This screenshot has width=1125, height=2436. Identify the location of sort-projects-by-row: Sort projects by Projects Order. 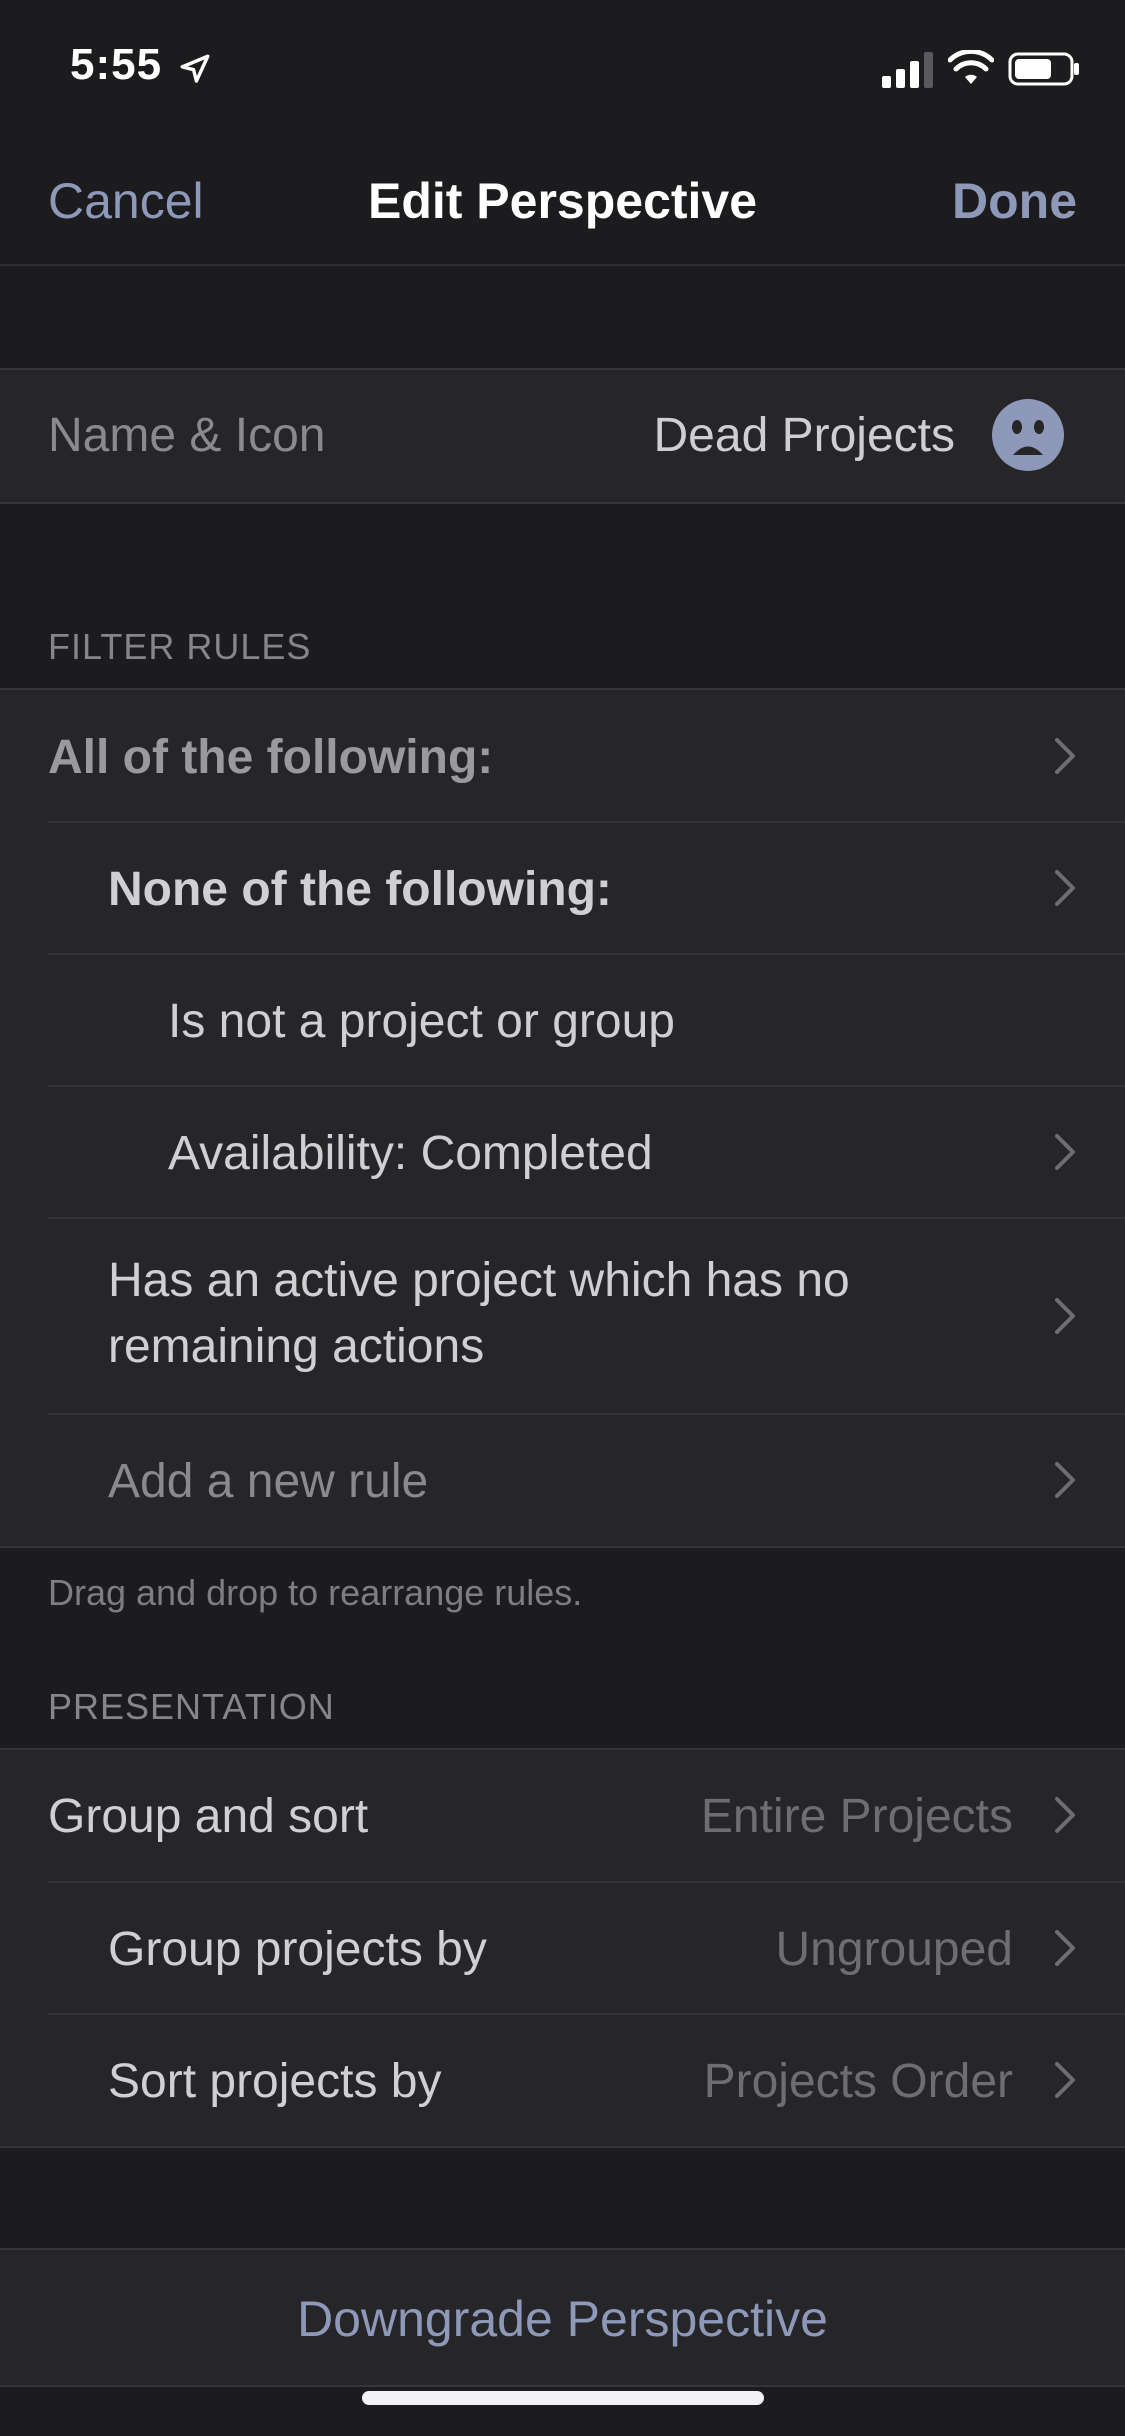
(562, 2080).